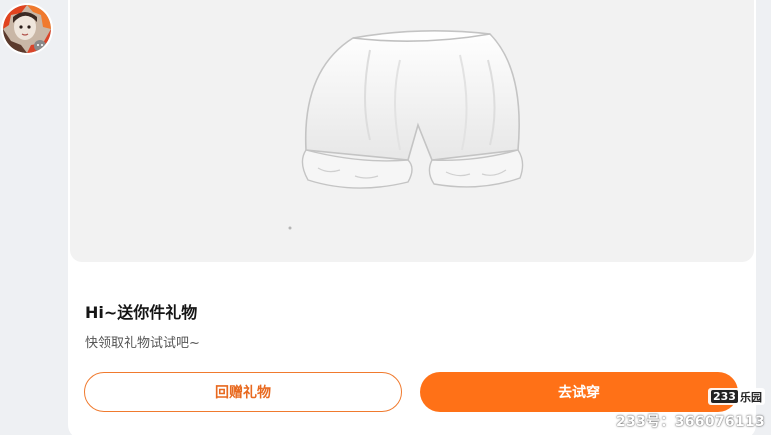  What do you see at coordinates (243, 392) in the screenshot?
I see `return-gift-button: 回赠礼物` at bounding box center [243, 392].